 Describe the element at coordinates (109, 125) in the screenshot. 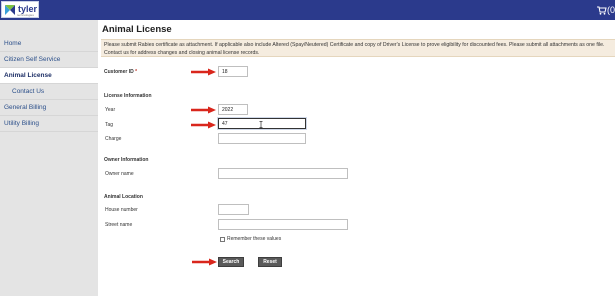

I see `tag-label: Tag` at that location.